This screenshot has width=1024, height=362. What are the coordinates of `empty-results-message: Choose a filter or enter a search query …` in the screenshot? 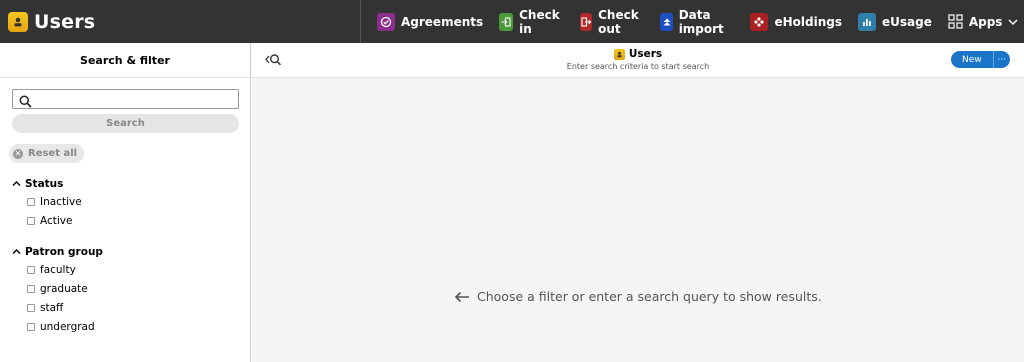 It's located at (638, 296).